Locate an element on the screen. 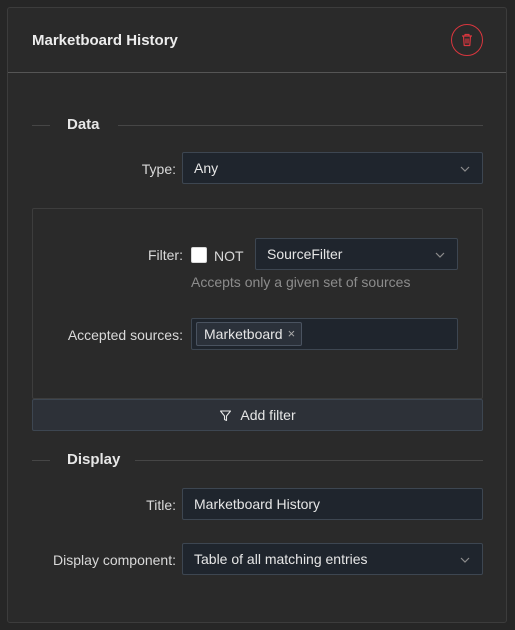 The width and height of the screenshot is (515, 630). type-label: Type: is located at coordinates (158, 169).